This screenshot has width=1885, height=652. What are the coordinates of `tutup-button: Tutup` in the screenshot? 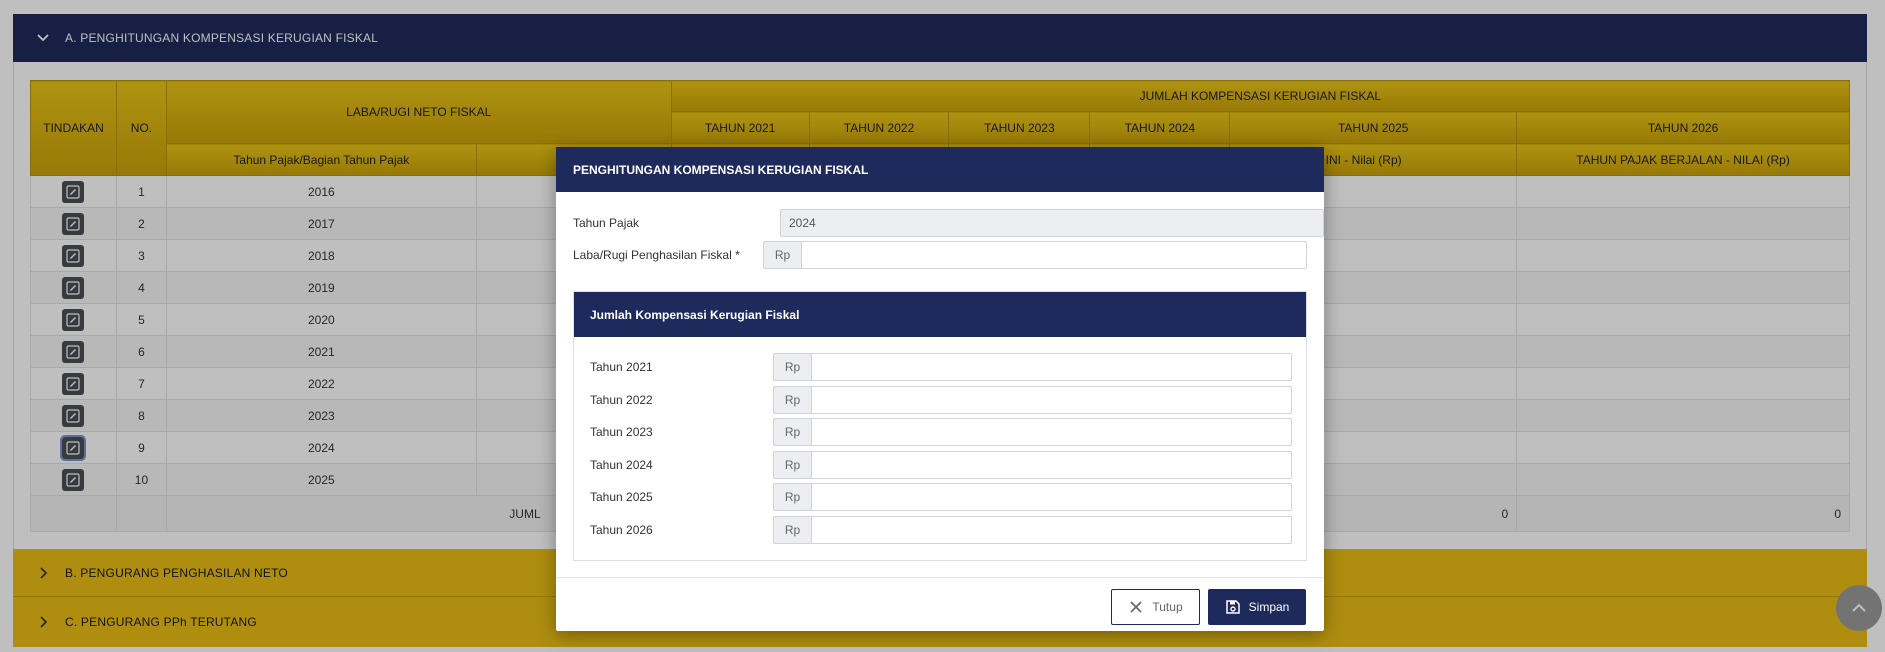 It's located at (1155, 607).